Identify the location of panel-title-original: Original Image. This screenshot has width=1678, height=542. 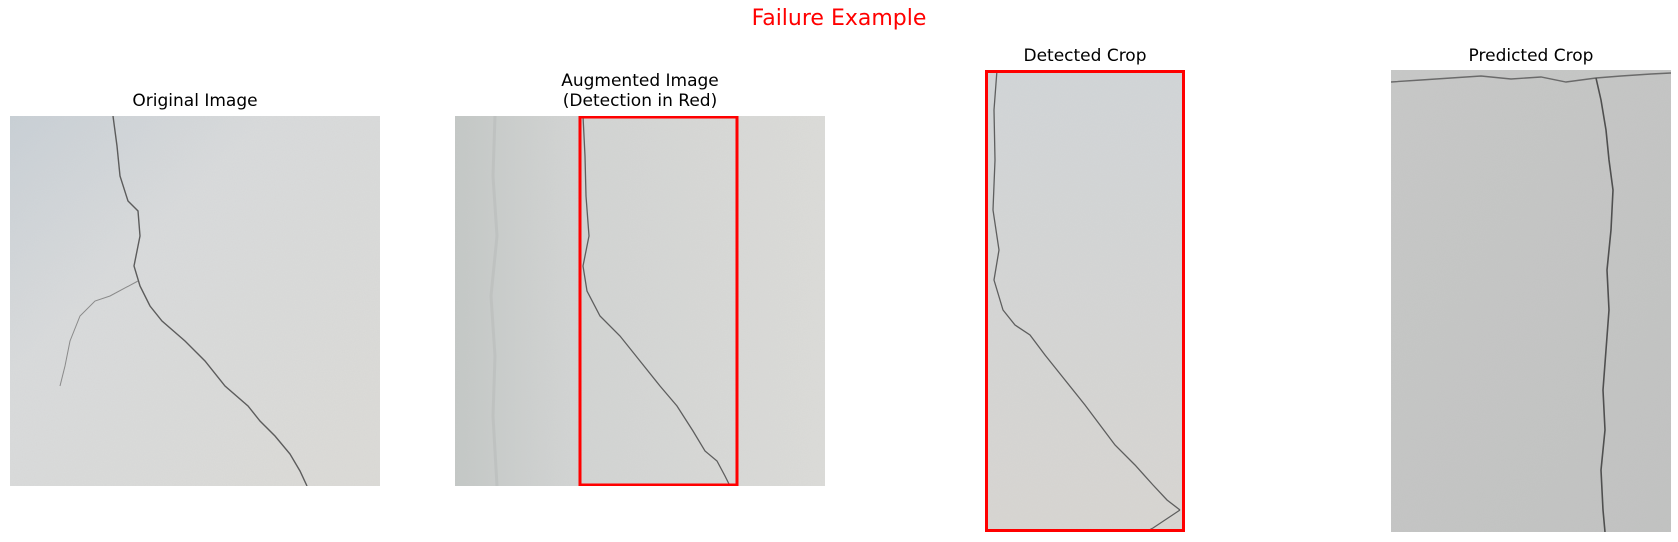
(195, 101).